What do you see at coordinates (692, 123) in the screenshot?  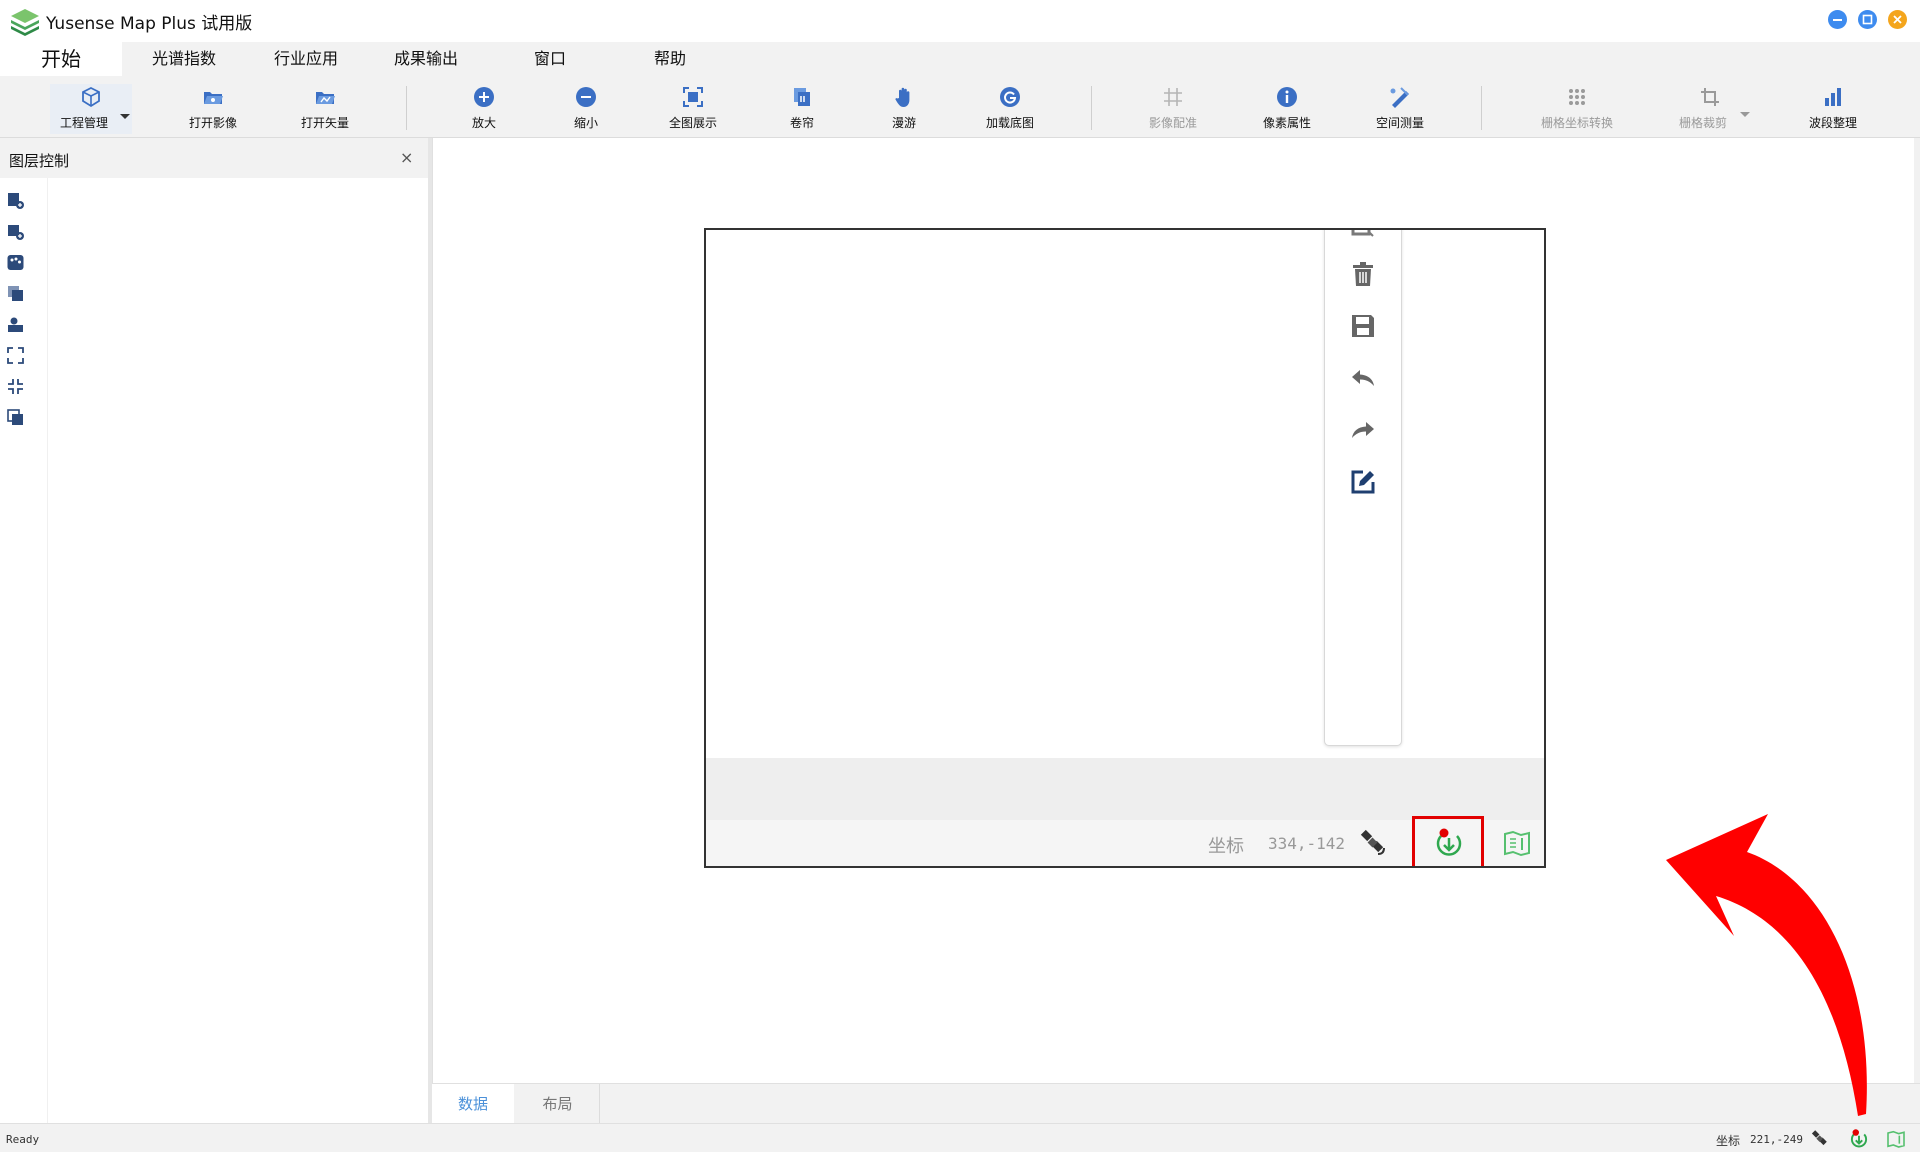 I see `full-extent-label: 全图展示` at bounding box center [692, 123].